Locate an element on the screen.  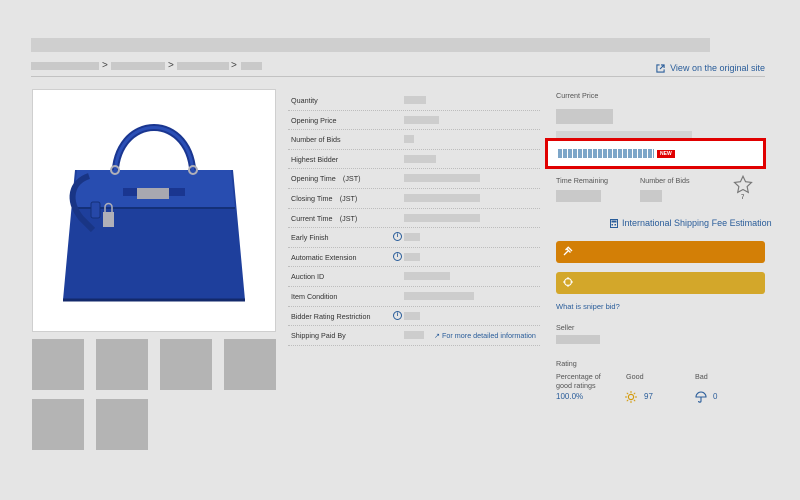
table-row: Opening Price is located at coordinates (414, 121).